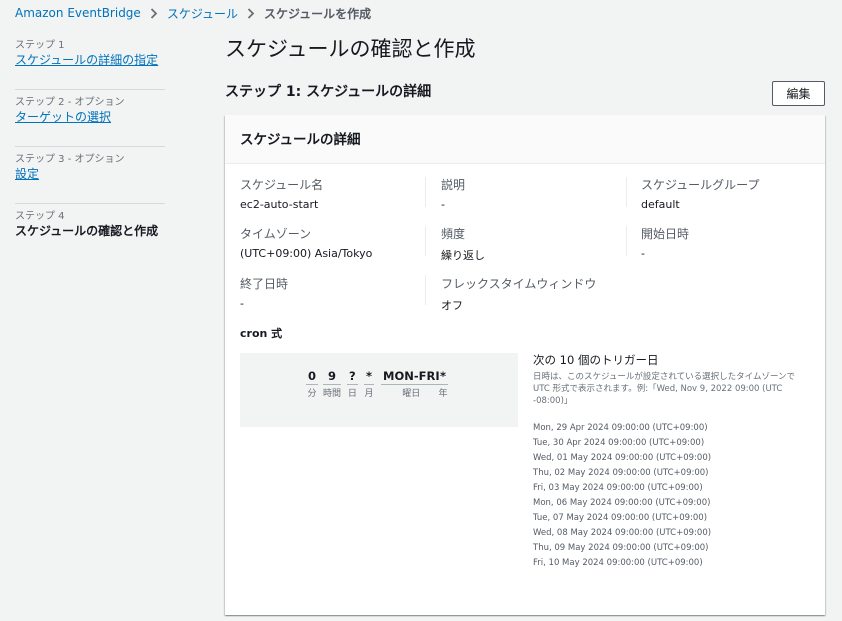 The image size is (842, 621). I want to click on wizard-step-1: ステップ 1 スケジュールの詳細の指定, so click(90, 61).